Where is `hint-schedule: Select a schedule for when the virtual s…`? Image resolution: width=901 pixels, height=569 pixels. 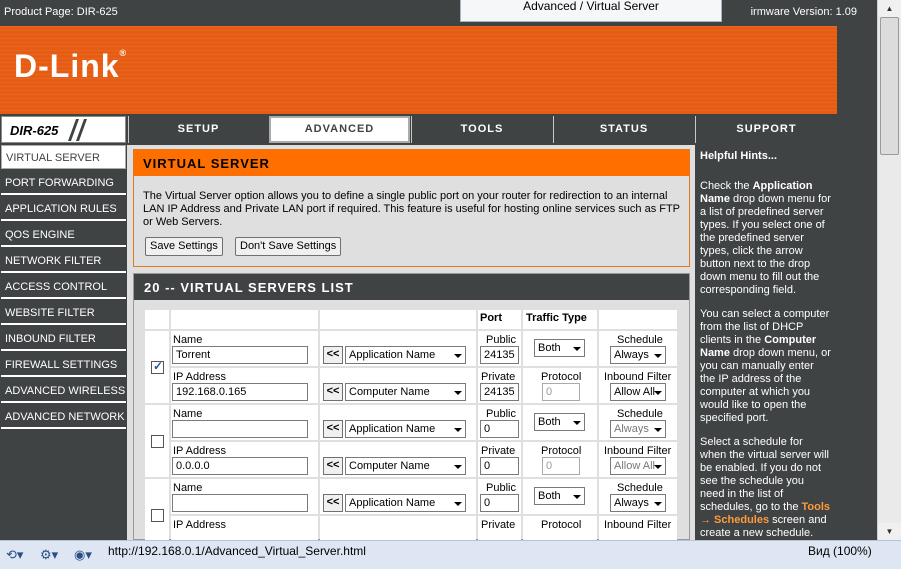 hint-schedule: Select a schedule for when the virtual s… is located at coordinates (765, 487).